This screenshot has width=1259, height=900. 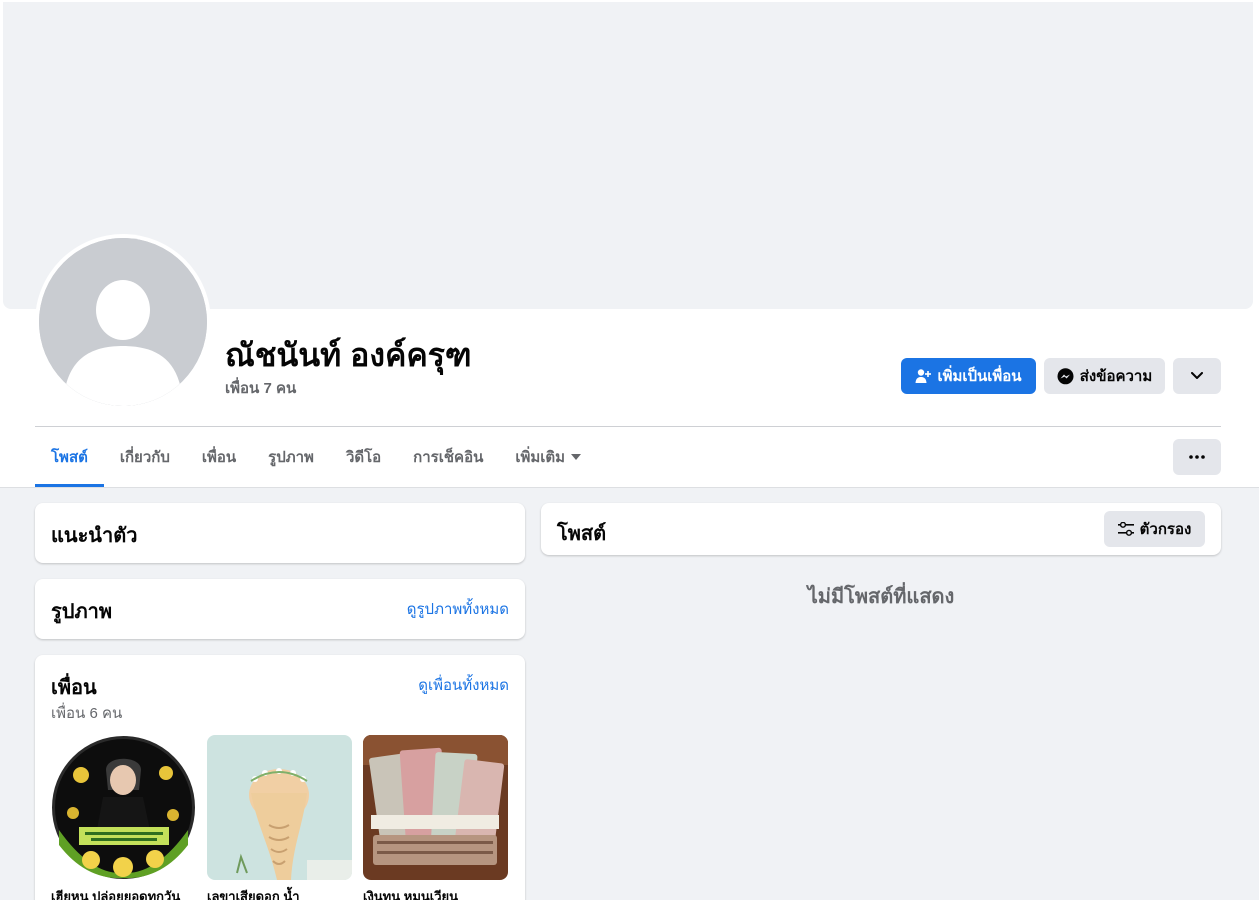 I want to click on profile-picture, so click(x=123, y=322).